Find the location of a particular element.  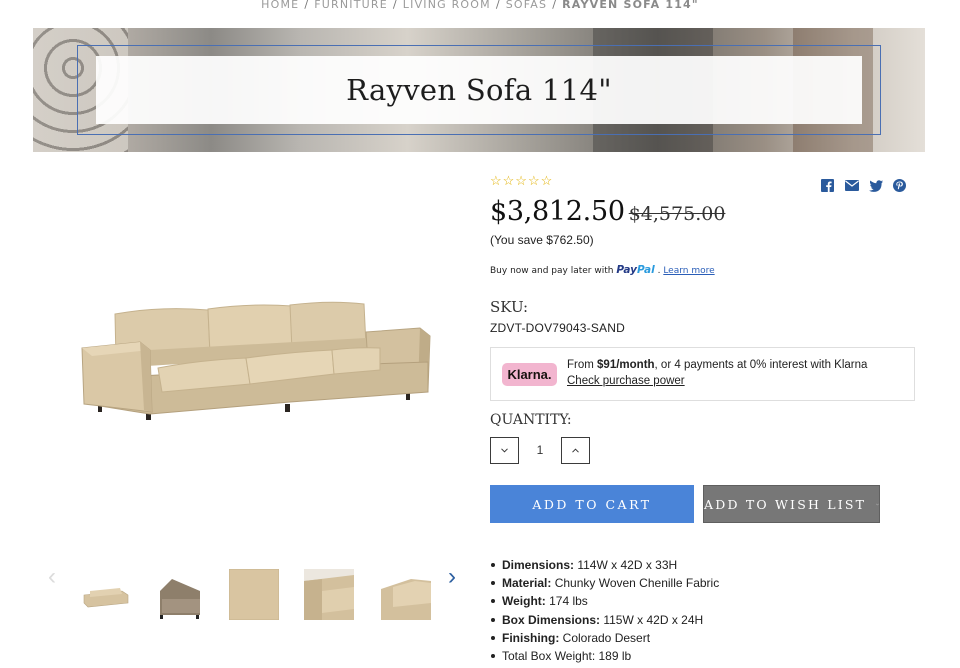

add-to-cart-button: ADD TO CART is located at coordinates (592, 504).